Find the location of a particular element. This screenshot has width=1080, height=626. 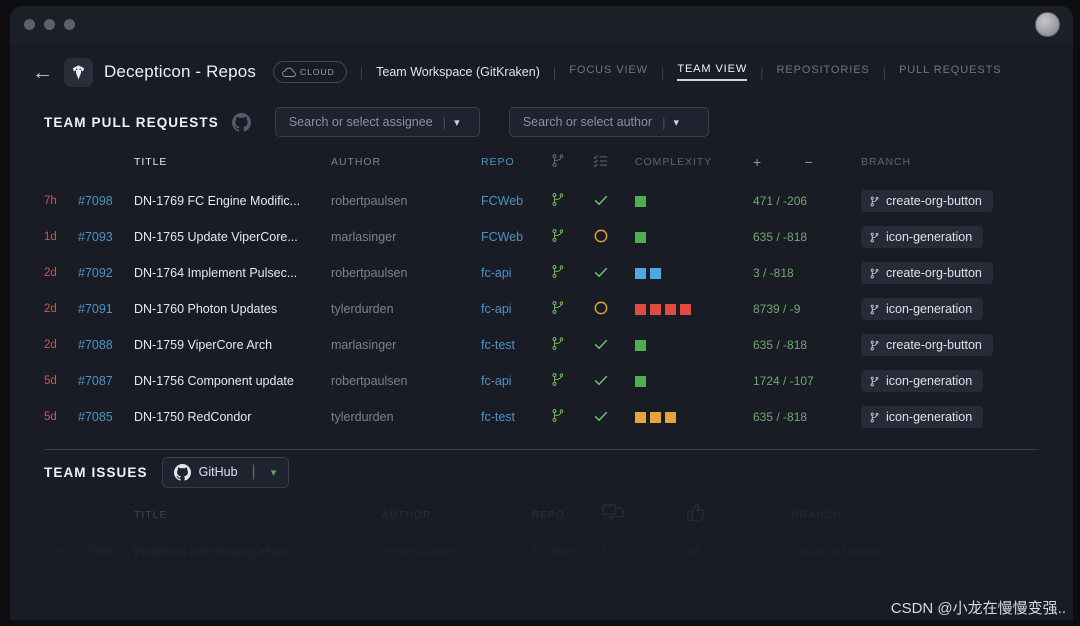

row-branch-action: Create a branch is located at coordinates (916, 552).